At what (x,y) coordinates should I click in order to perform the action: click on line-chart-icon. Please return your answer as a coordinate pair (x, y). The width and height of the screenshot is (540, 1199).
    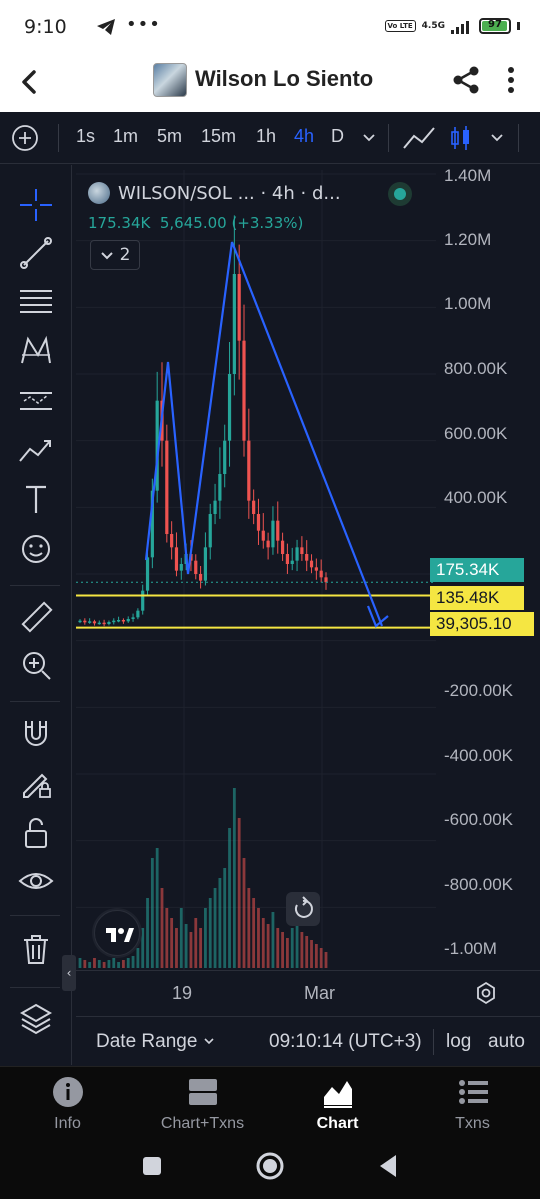
    Looking at the image, I should click on (419, 138).